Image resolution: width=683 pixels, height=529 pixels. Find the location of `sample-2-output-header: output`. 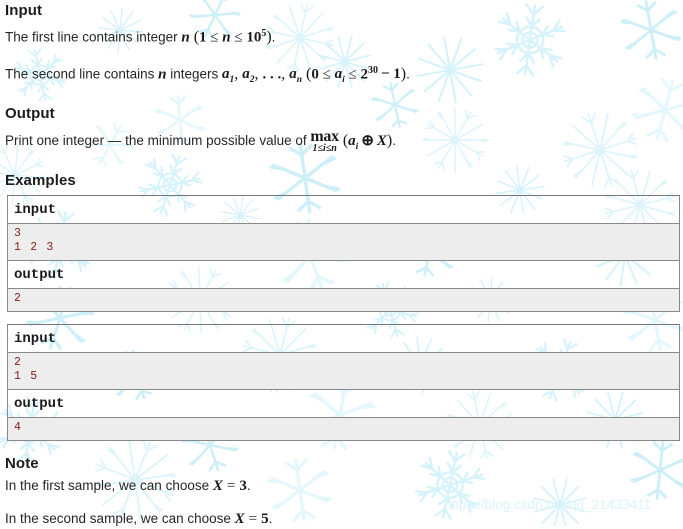

sample-2-output-header: output is located at coordinates (343, 404).